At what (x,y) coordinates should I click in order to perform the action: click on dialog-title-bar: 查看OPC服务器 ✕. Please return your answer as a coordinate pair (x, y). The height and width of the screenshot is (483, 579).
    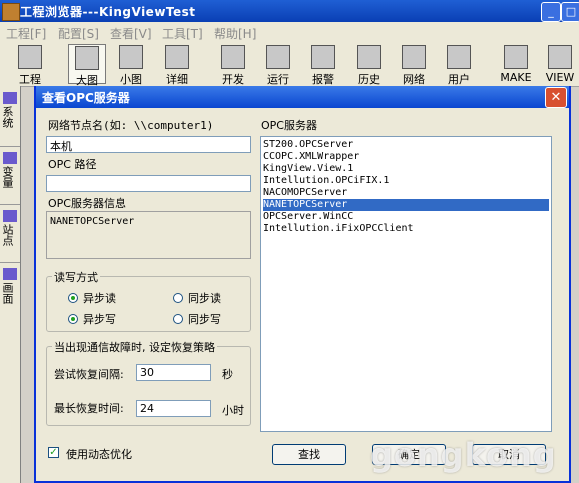
    Looking at the image, I should click on (302, 97).